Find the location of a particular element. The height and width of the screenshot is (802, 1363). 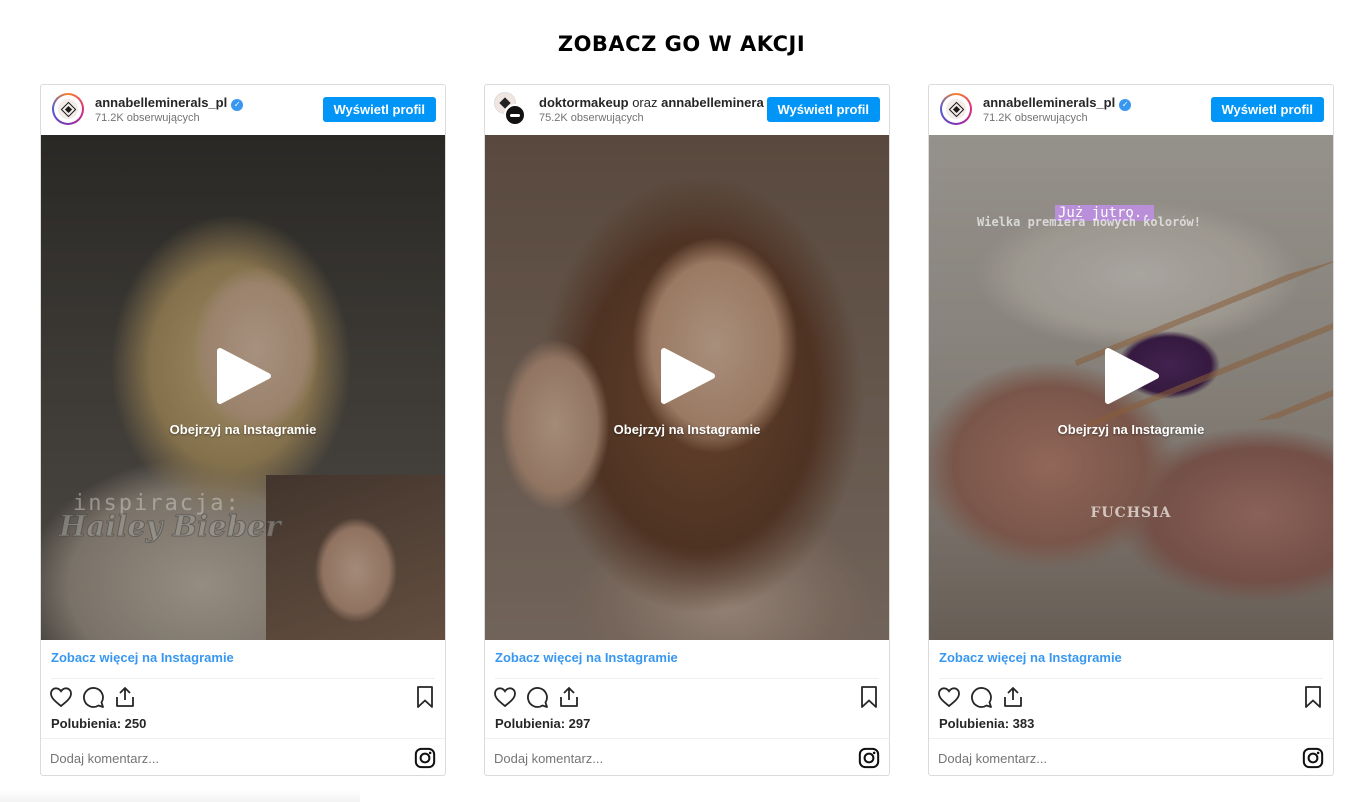

video-overlay-text: Hailey Bieber is located at coordinates (170, 526).